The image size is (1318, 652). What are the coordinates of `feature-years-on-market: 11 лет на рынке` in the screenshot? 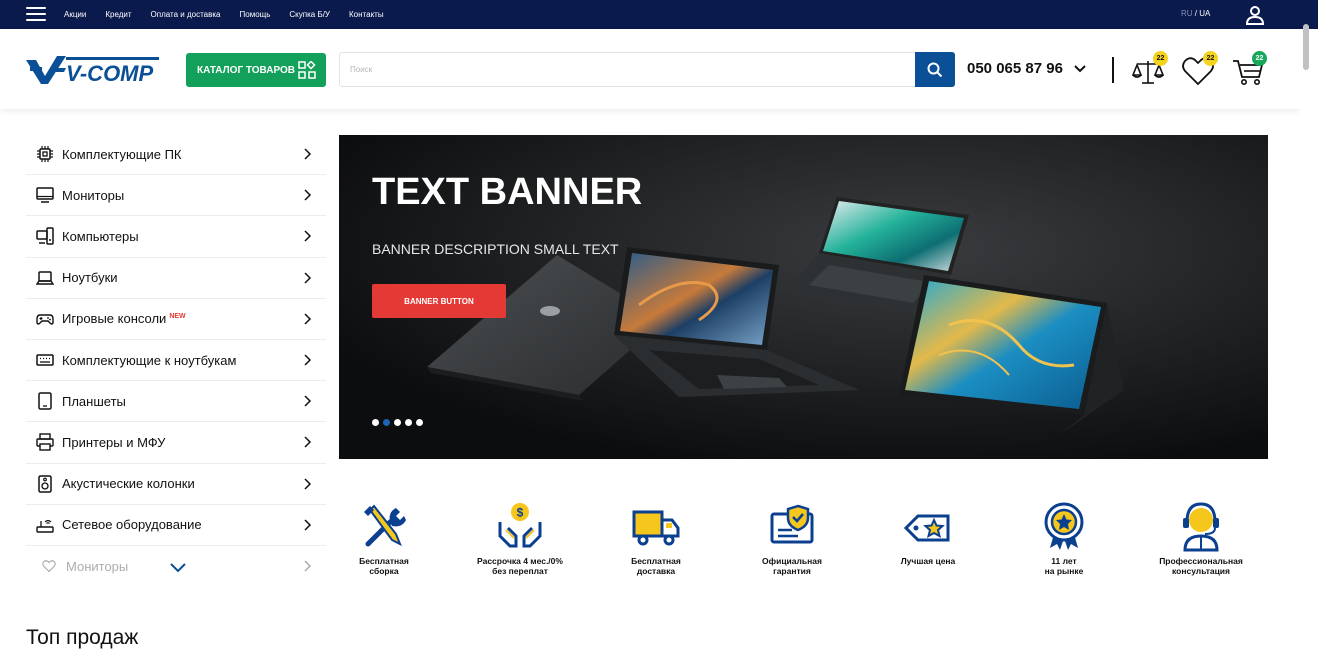 It's located at (1064, 538).